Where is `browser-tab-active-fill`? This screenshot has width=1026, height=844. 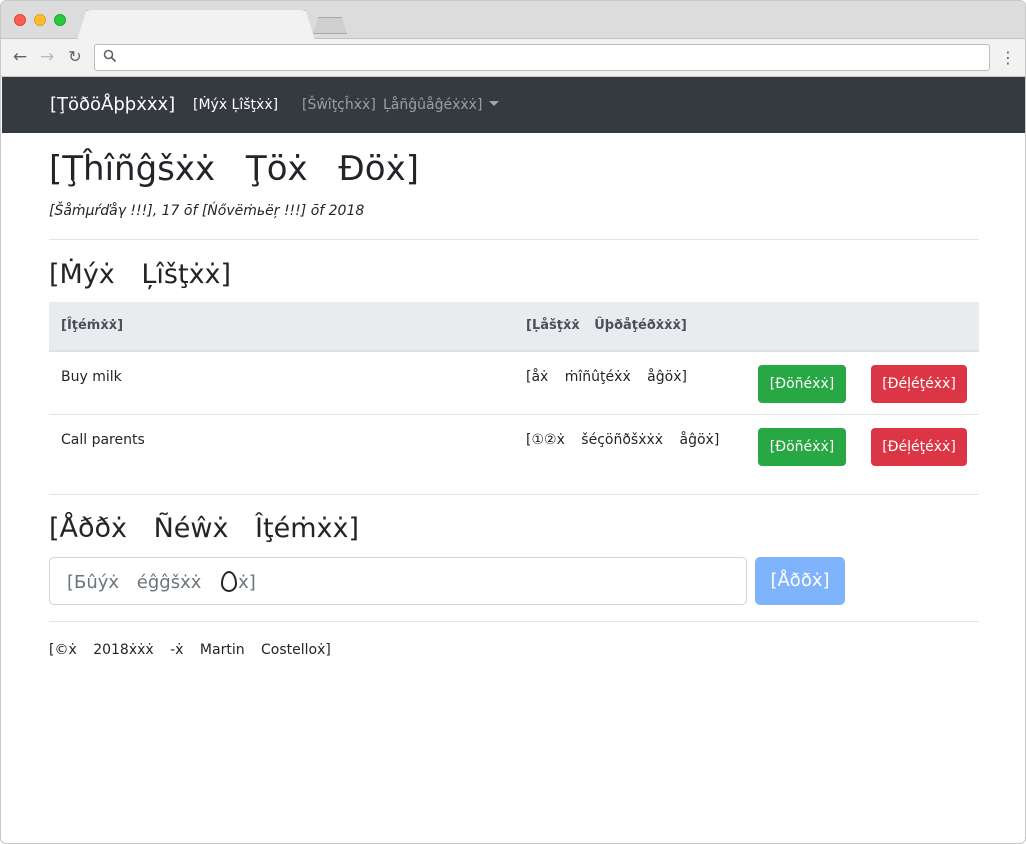 browser-tab-active-fill is located at coordinates (196, 25).